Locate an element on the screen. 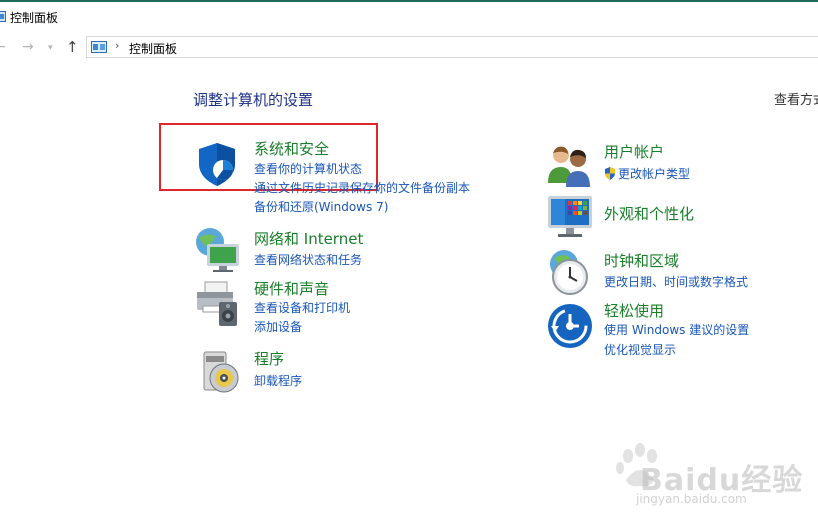 The width and height of the screenshot is (818, 526). ease-of-access-icon is located at coordinates (570, 326).